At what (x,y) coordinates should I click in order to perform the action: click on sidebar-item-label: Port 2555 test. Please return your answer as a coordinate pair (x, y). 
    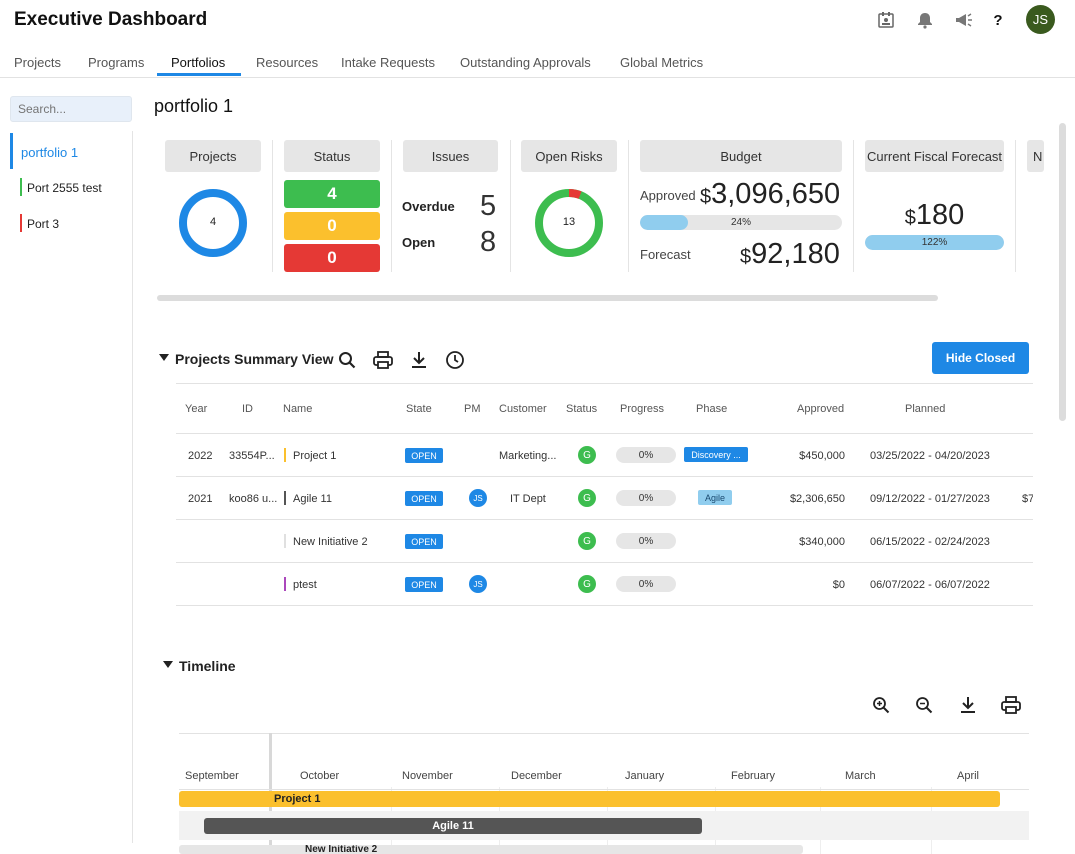
    Looking at the image, I should click on (64, 188).